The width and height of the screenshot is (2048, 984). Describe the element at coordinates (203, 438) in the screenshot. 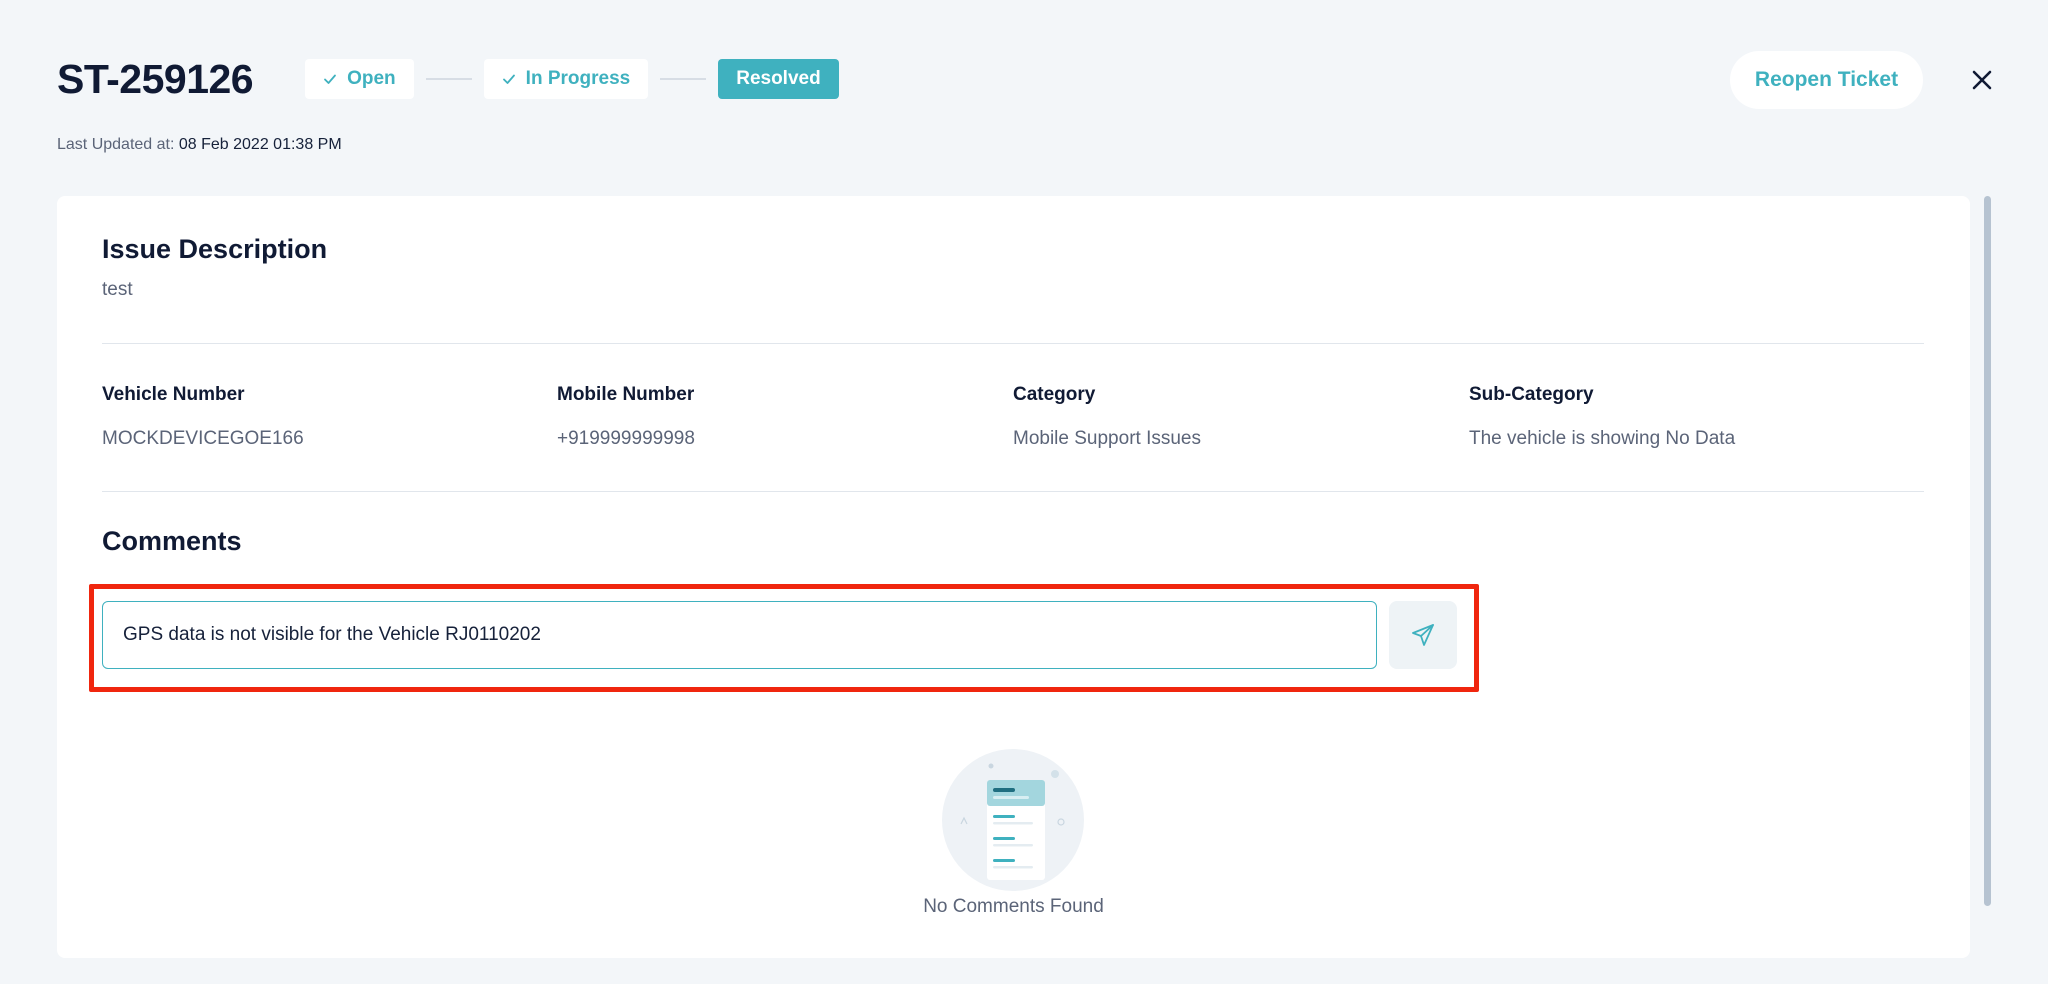

I see `detail-value: MOCKDEVICEGOE166` at that location.